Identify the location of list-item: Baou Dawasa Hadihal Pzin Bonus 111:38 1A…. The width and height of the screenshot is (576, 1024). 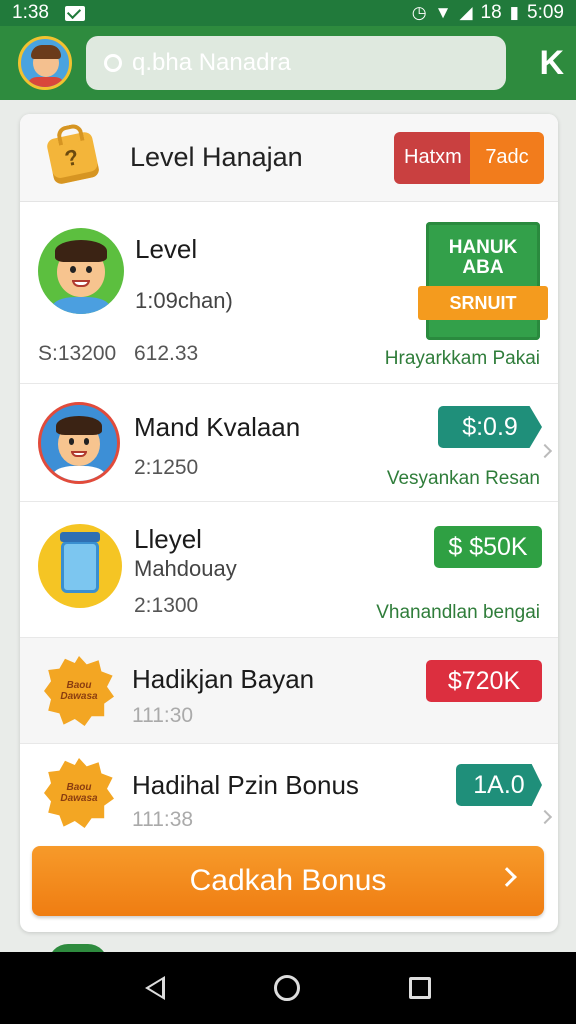
(289, 789).